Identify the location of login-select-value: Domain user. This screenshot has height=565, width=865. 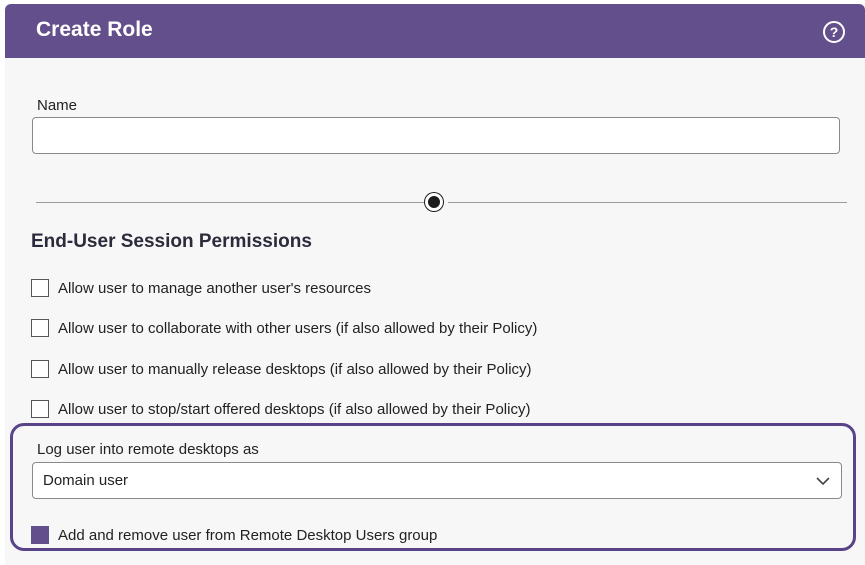
(86, 480).